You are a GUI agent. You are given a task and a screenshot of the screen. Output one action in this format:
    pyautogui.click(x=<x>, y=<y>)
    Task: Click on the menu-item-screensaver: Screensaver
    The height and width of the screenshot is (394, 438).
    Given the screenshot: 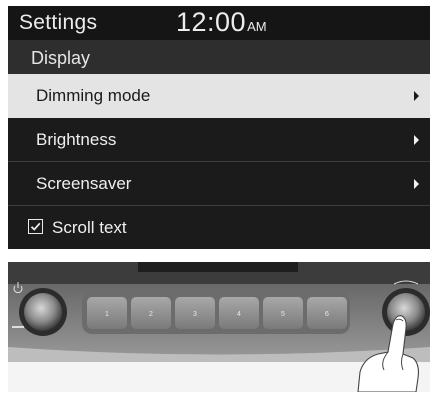 What is the action you would take?
    pyautogui.click(x=219, y=184)
    